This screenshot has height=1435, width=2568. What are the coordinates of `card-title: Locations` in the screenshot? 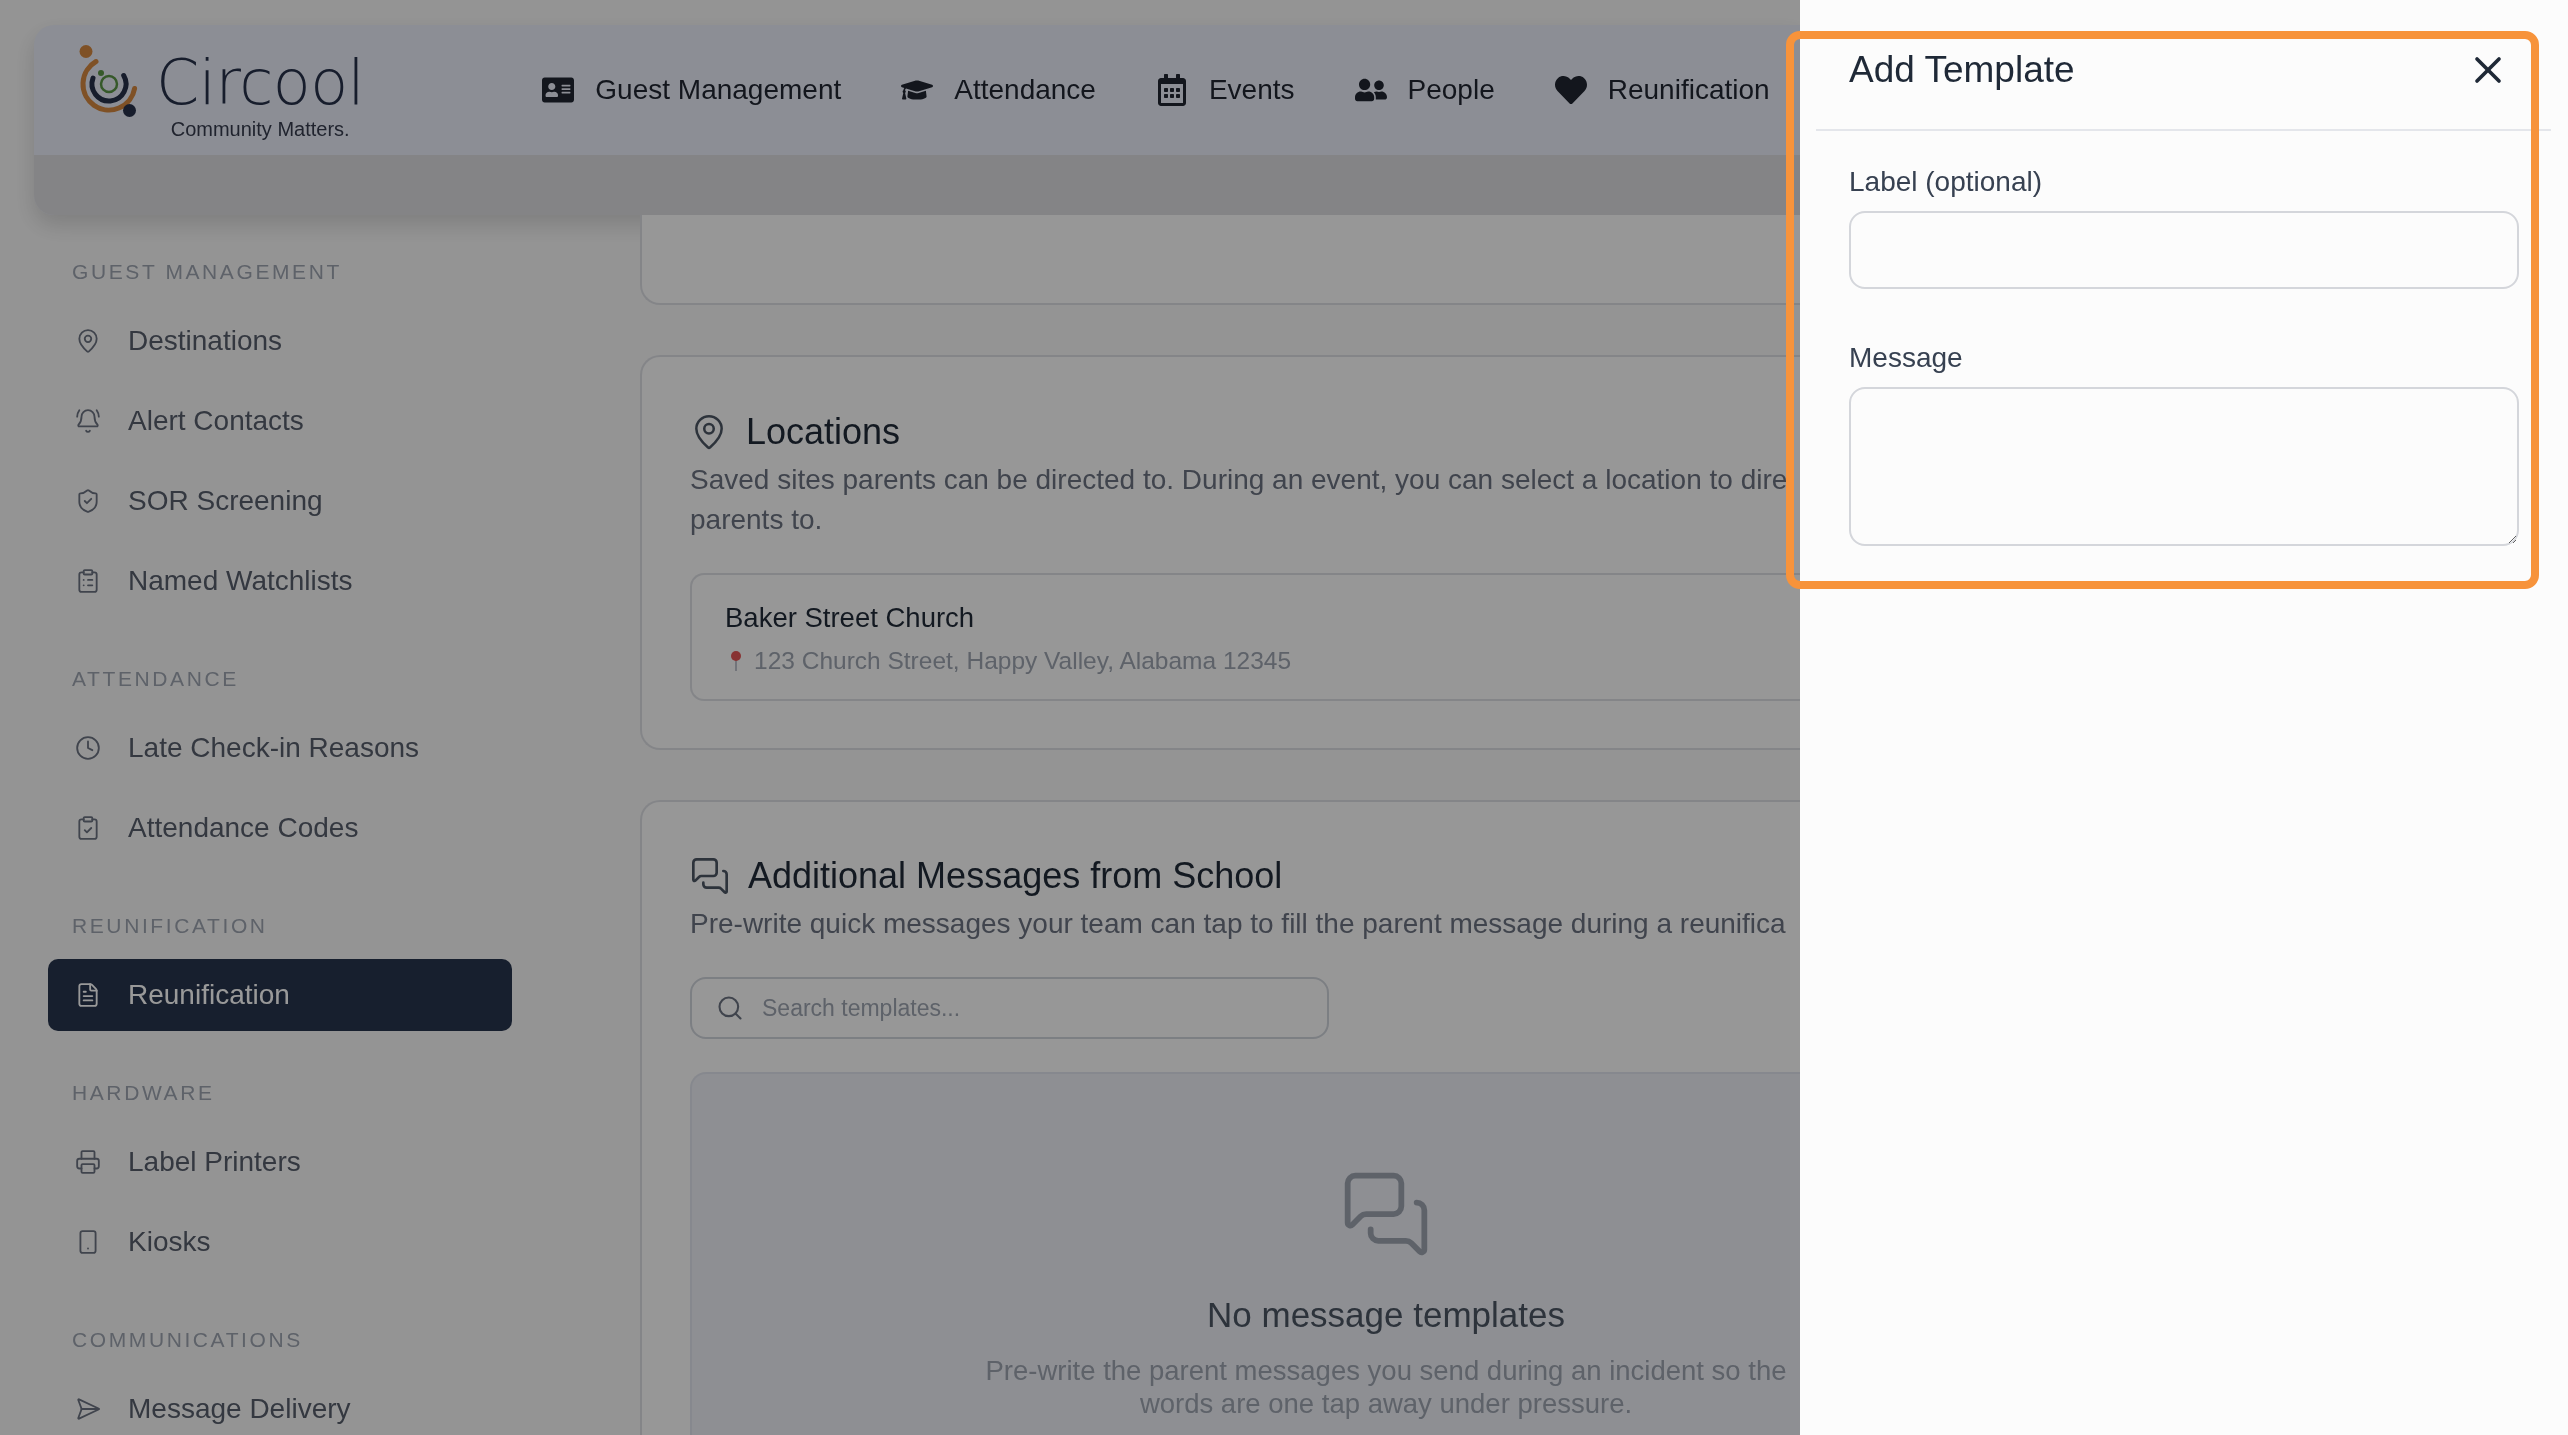 It's located at (823, 432).